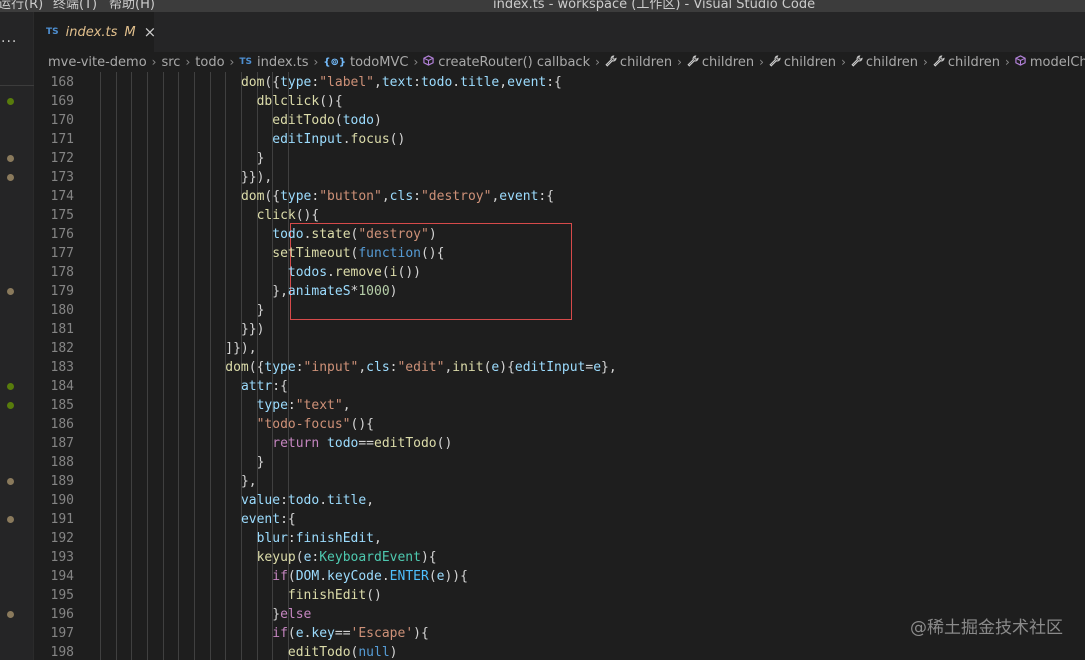  I want to click on breadcrumb-item: src, so click(170, 62).